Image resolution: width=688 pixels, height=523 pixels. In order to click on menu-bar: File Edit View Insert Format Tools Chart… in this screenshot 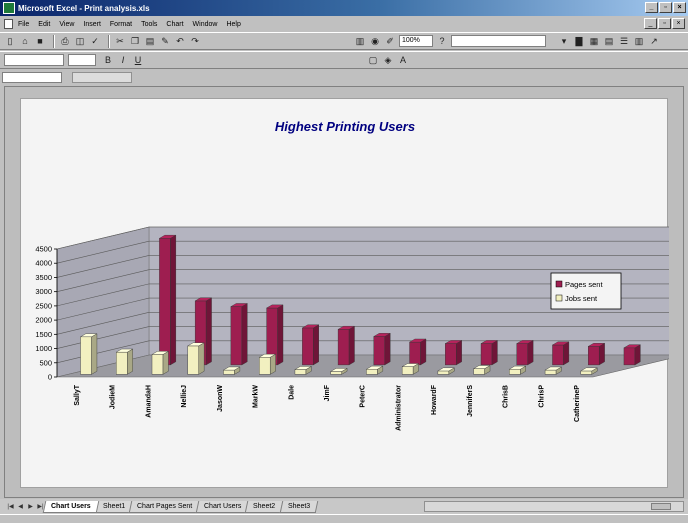, I will do `click(344, 24)`.